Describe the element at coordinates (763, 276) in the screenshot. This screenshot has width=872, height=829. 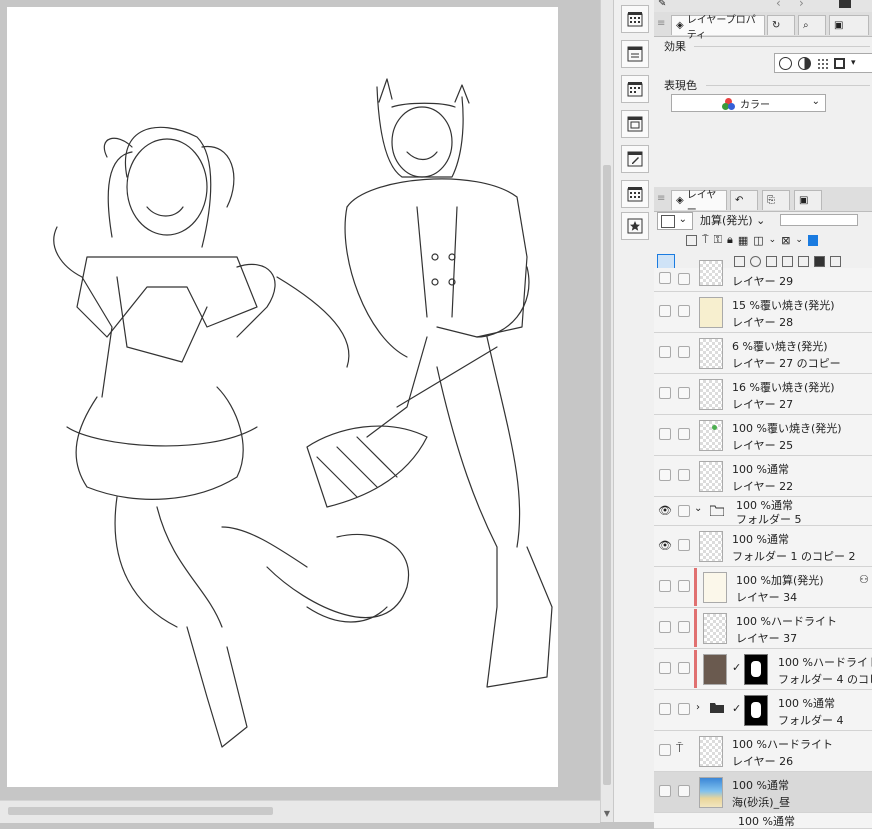
I see `layer-row: レイヤー 29` at that location.